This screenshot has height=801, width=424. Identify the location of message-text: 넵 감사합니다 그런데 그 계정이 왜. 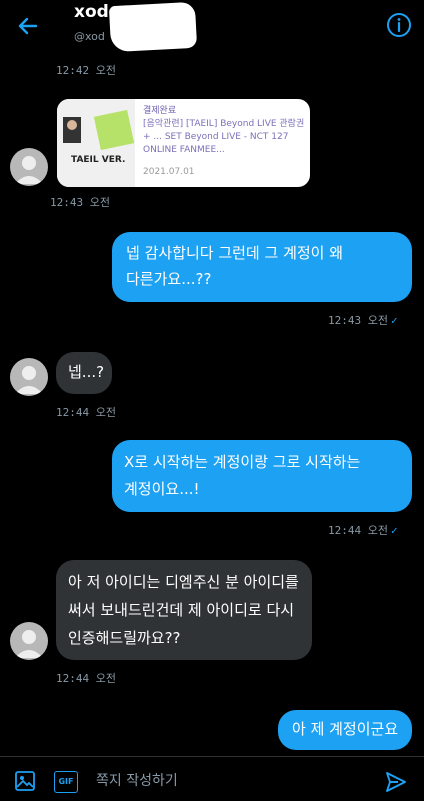
(235, 253).